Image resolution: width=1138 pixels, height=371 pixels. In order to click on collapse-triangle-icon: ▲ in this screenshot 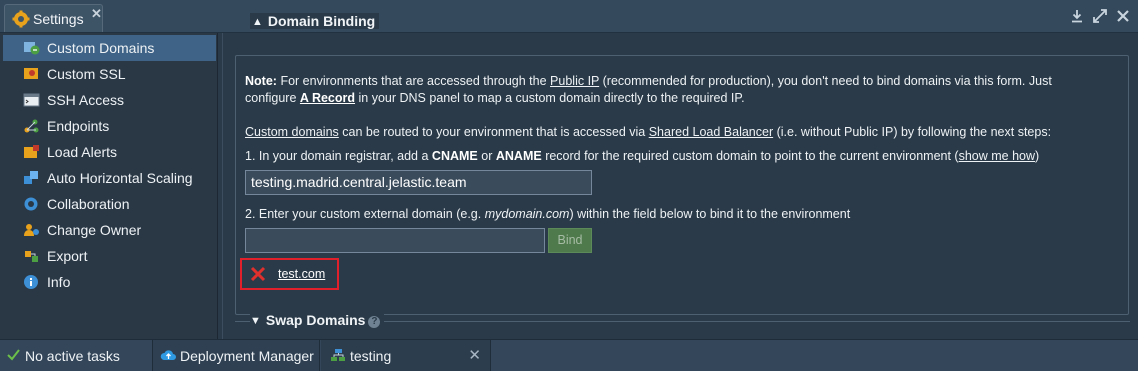, I will do `click(257, 22)`.